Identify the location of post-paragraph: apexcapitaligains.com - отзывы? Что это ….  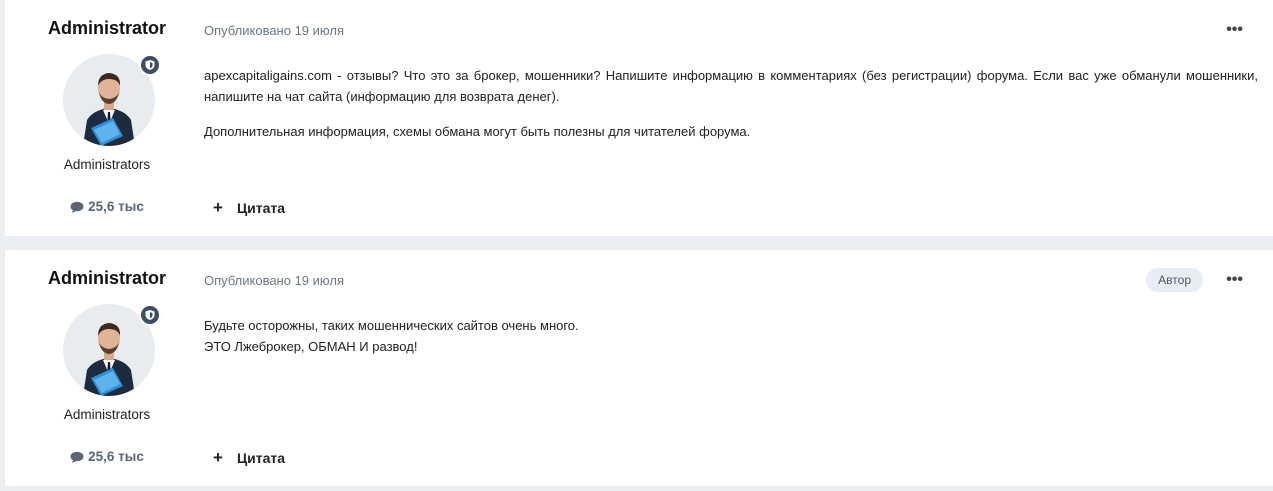
(731, 86).